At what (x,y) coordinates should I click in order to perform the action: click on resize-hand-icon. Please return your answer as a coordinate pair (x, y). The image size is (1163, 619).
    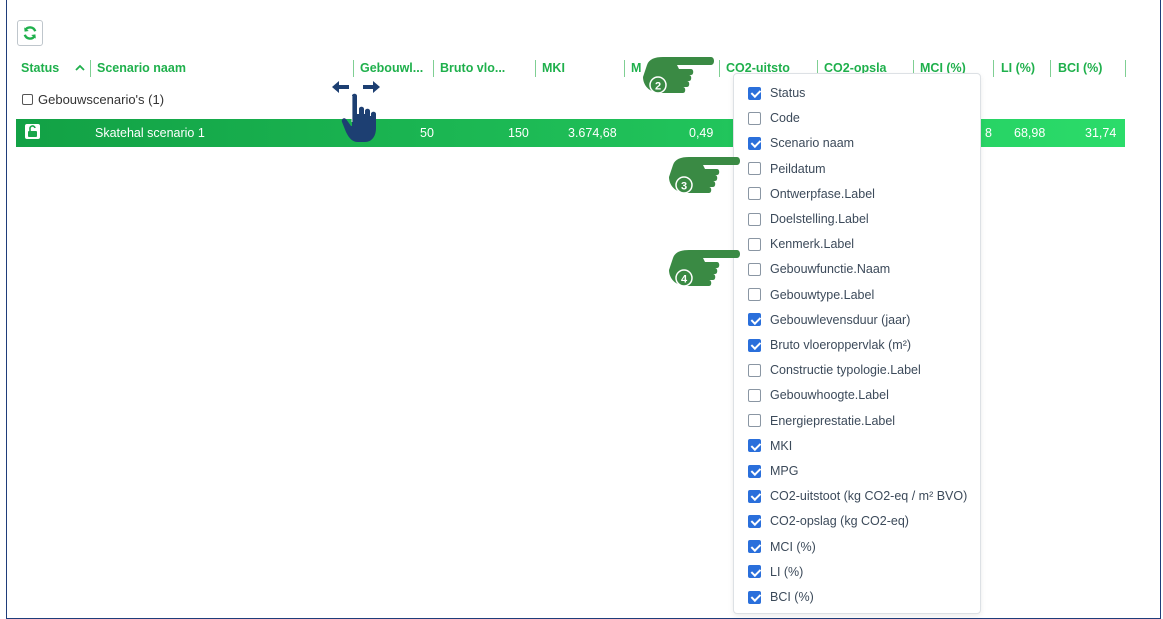
    Looking at the image, I should click on (356, 111).